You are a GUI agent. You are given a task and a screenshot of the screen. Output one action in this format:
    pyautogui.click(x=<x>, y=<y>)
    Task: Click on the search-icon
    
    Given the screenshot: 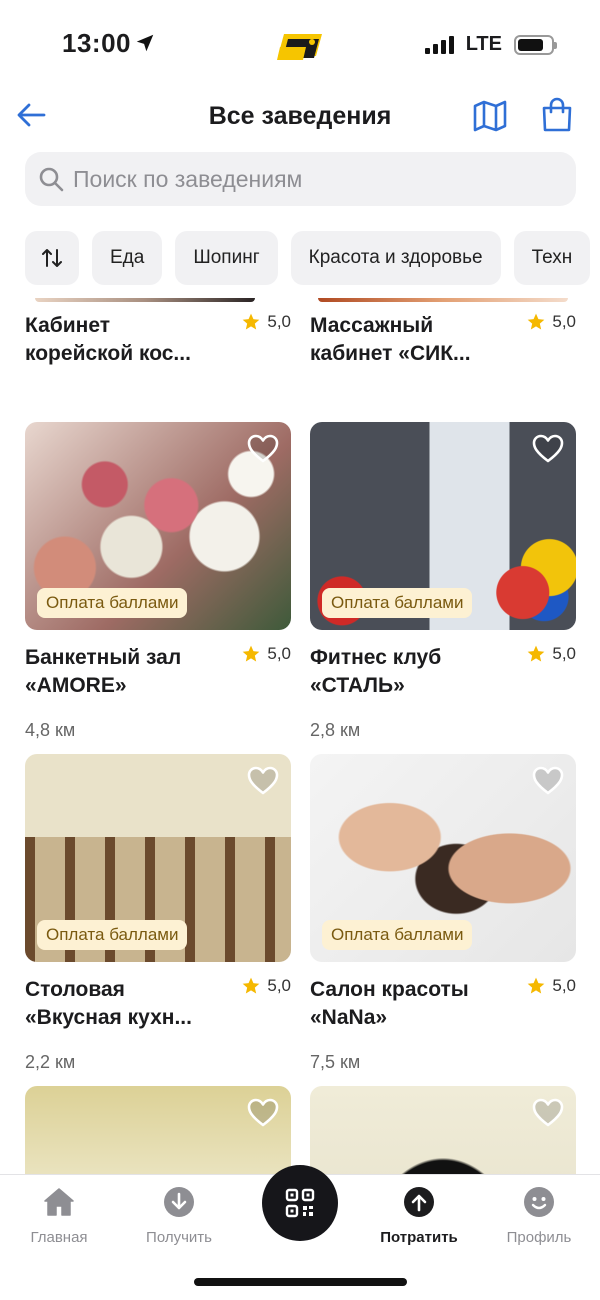 What is the action you would take?
    pyautogui.click(x=51, y=179)
    